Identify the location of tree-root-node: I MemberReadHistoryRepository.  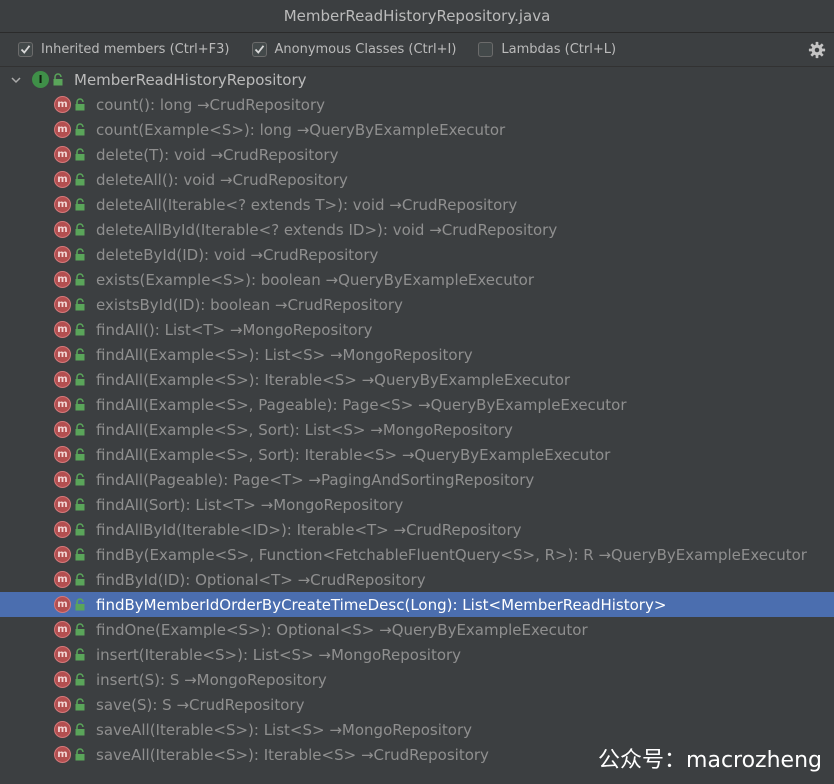
(417, 79).